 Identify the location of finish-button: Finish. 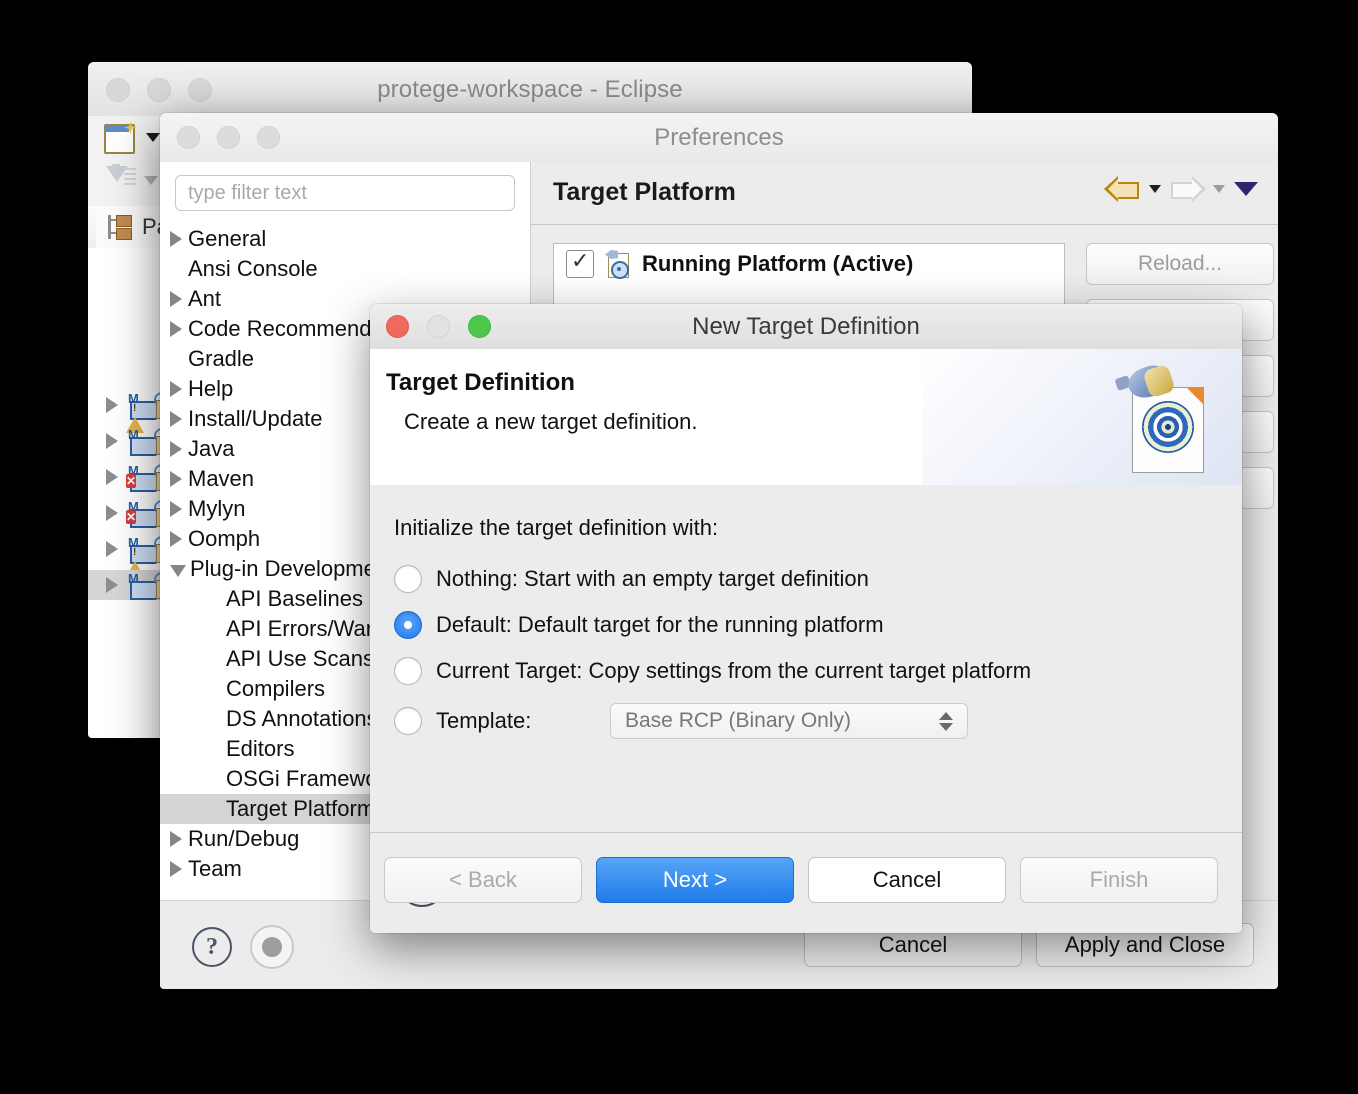
(1119, 880).